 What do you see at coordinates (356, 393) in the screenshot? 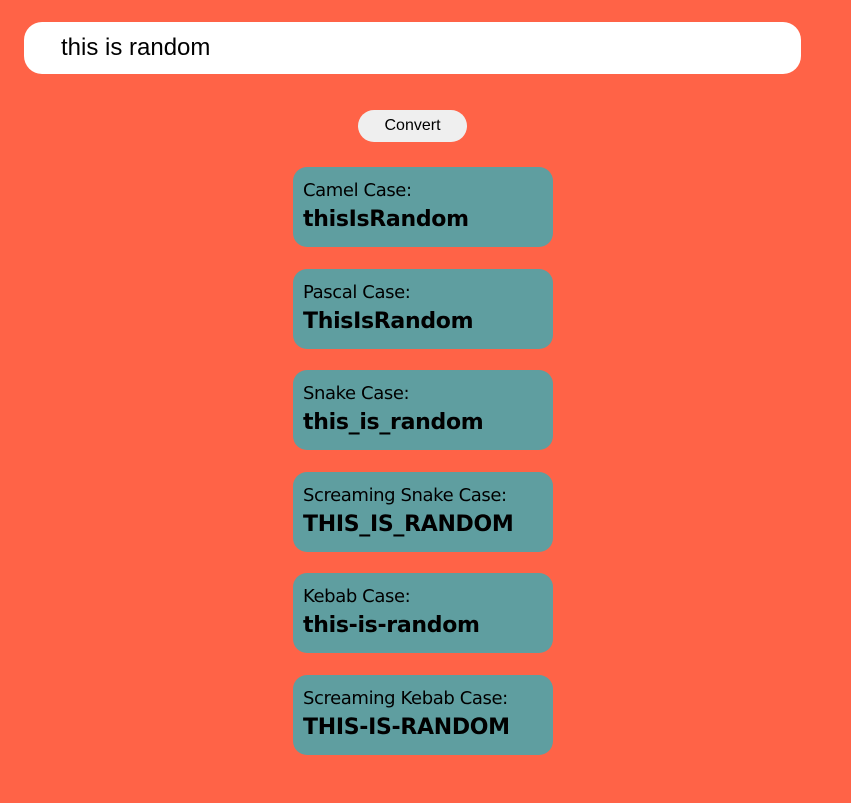
I see `result-label: Snake Case:` at bounding box center [356, 393].